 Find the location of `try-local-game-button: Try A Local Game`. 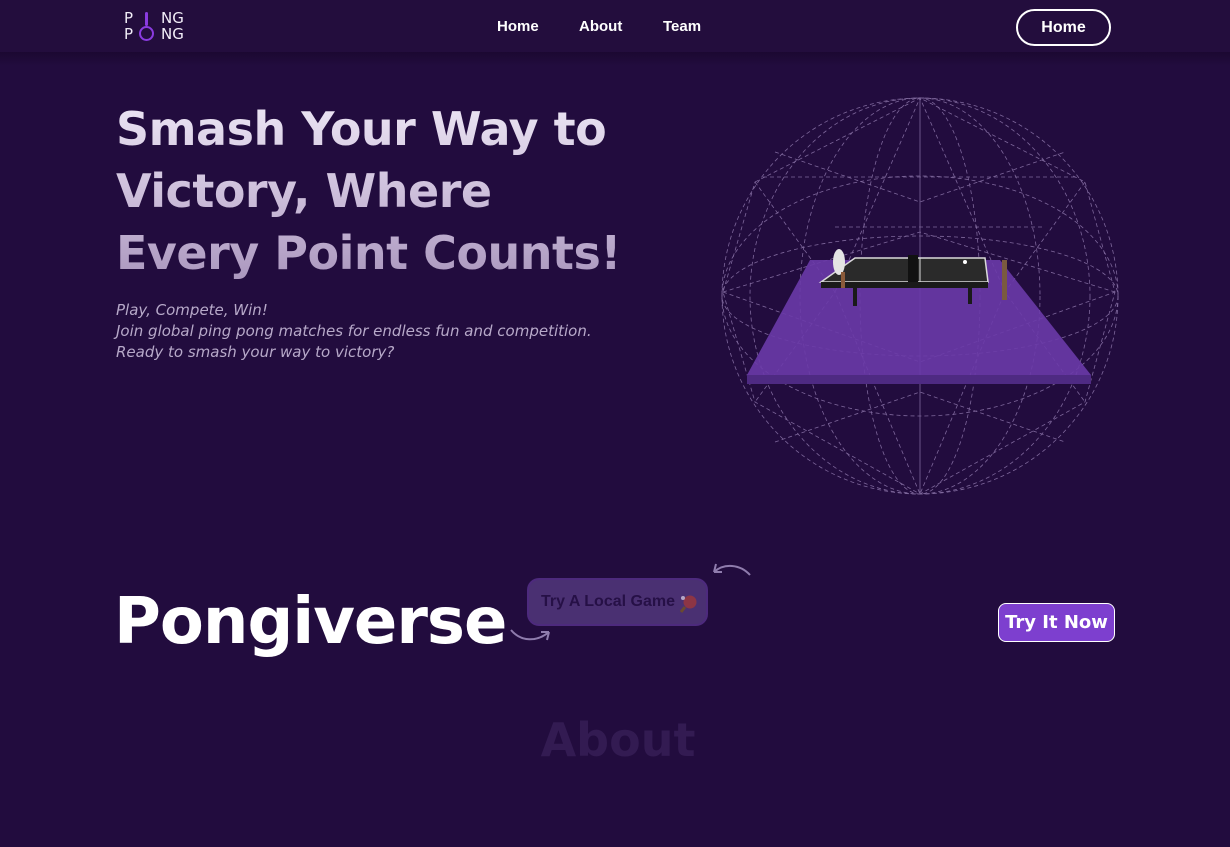

try-local-game-button: Try A Local Game is located at coordinates (617, 602).